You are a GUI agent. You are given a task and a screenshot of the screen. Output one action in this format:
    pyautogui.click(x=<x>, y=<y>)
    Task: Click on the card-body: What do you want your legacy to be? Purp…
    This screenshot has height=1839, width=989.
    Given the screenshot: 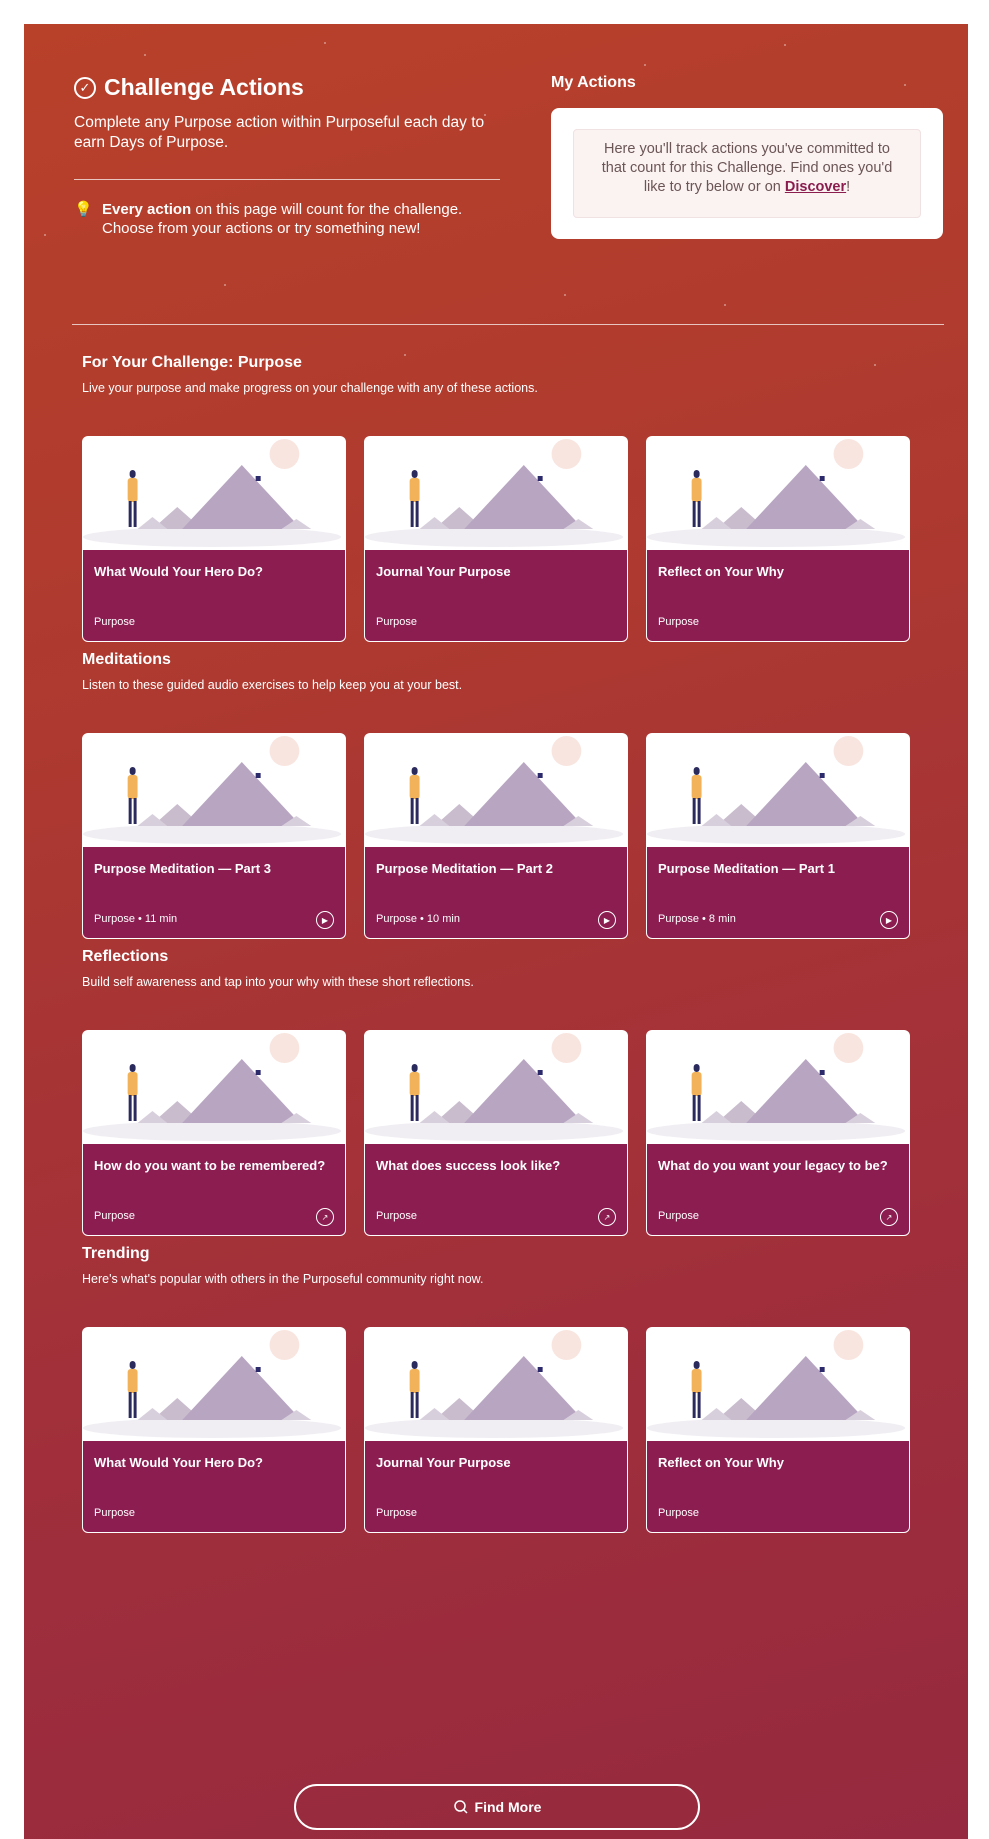 What is the action you would take?
    pyautogui.click(x=778, y=1189)
    